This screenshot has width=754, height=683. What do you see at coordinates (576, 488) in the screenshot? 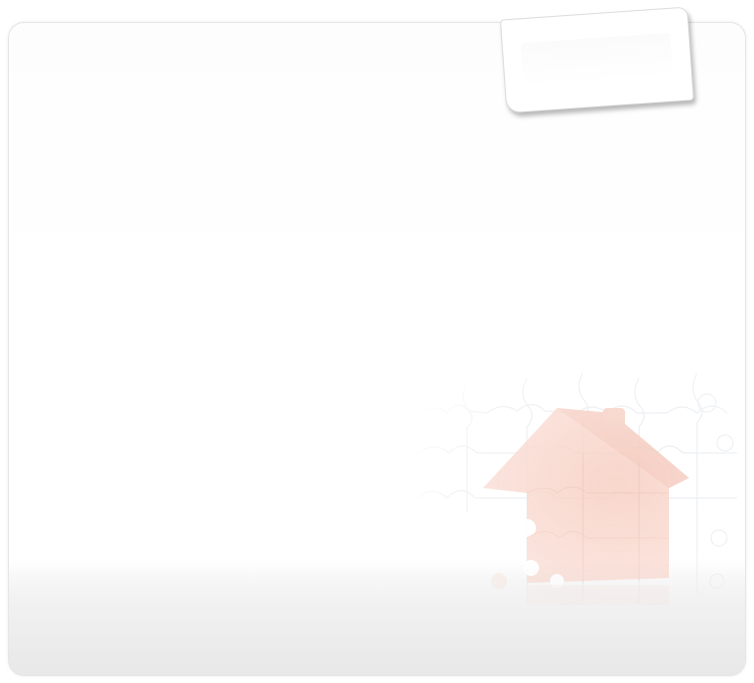
I see `puzzle-house-icon` at bounding box center [576, 488].